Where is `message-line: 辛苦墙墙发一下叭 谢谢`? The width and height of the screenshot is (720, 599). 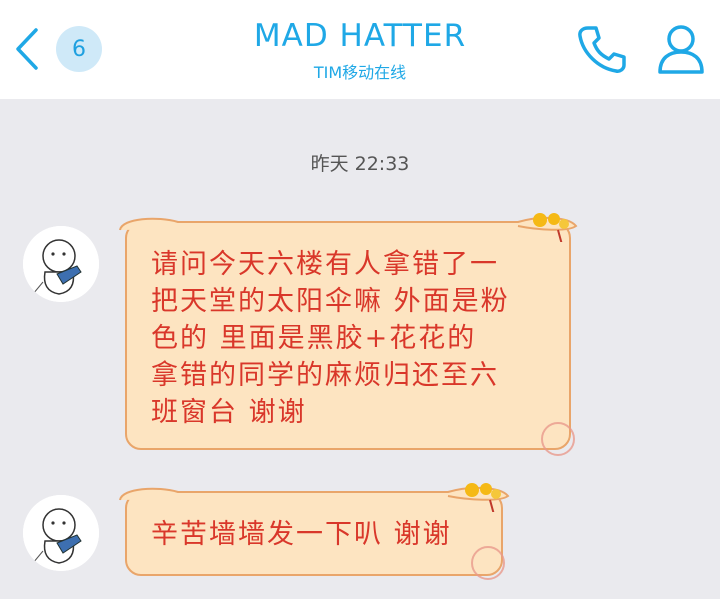 message-line: 辛苦墙墙发一下叭 谢谢 is located at coordinates (301, 534).